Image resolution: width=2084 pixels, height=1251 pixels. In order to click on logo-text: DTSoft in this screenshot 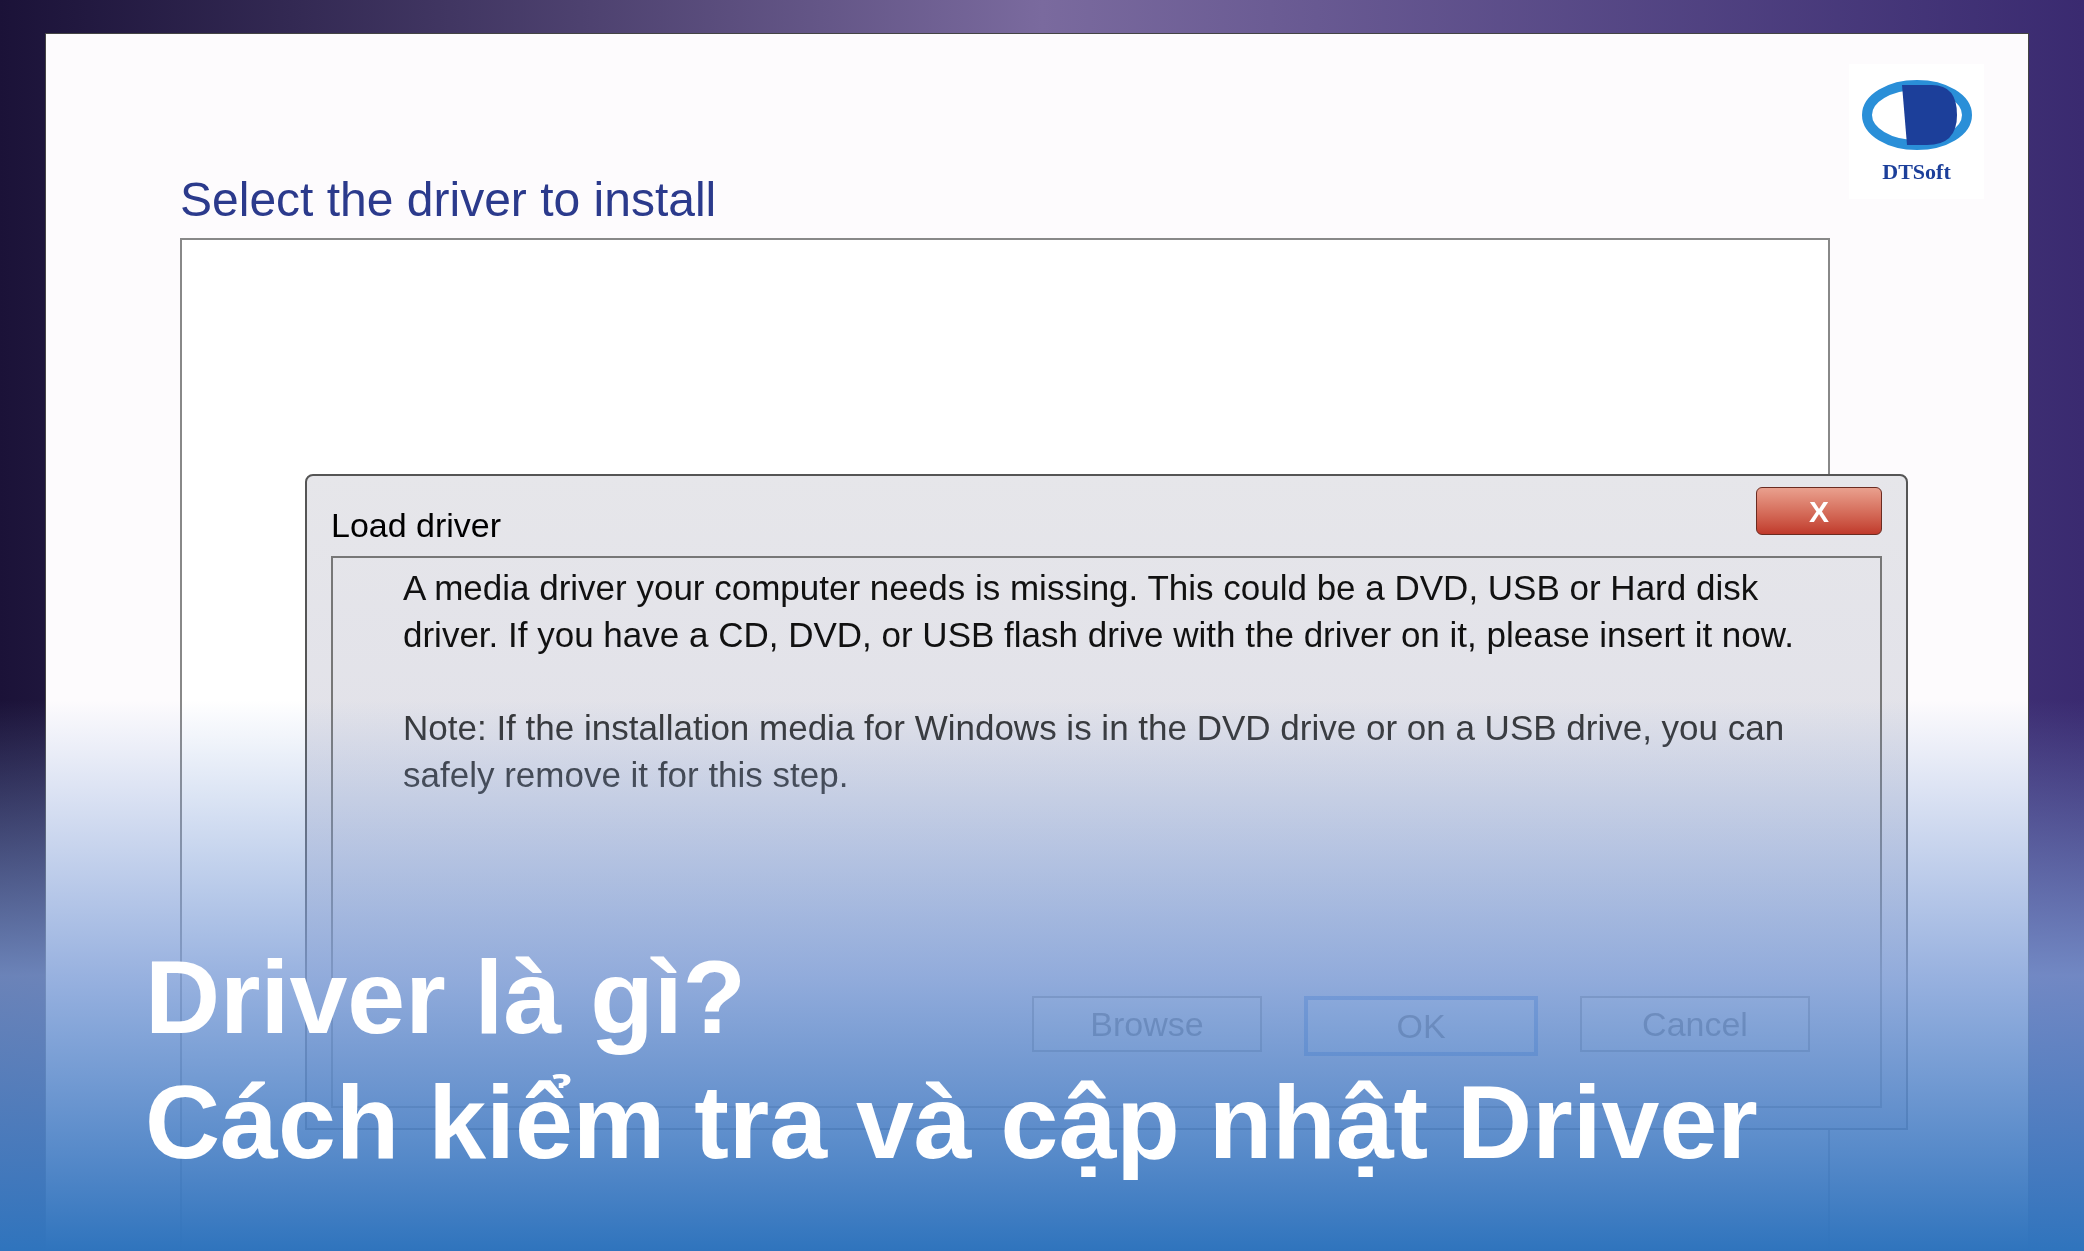, I will do `click(1916, 172)`.